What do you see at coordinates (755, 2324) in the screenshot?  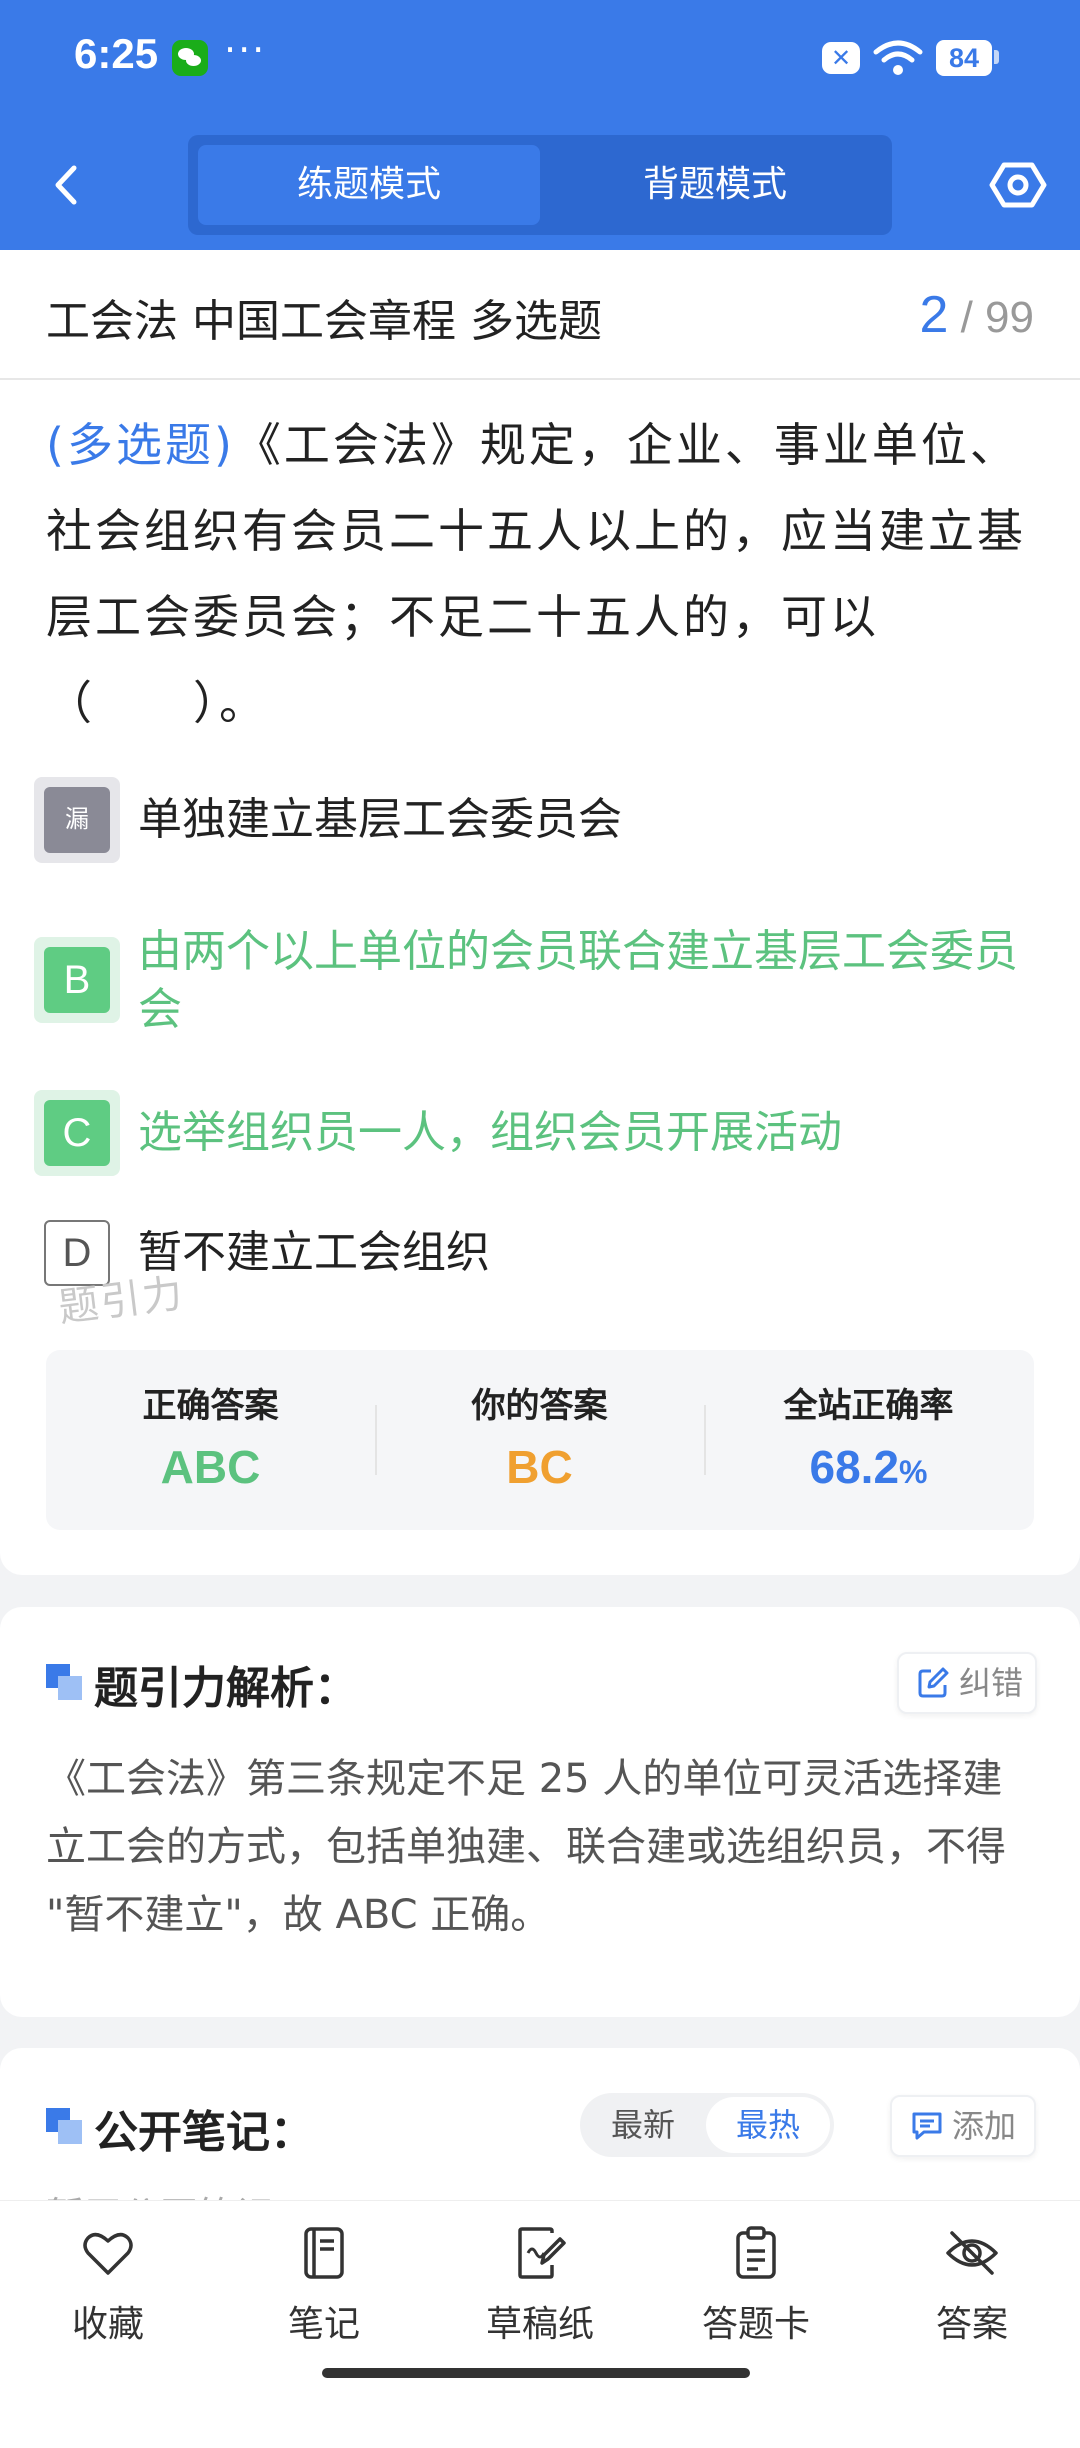 I see `answer-sheet-label: 答题卡` at bounding box center [755, 2324].